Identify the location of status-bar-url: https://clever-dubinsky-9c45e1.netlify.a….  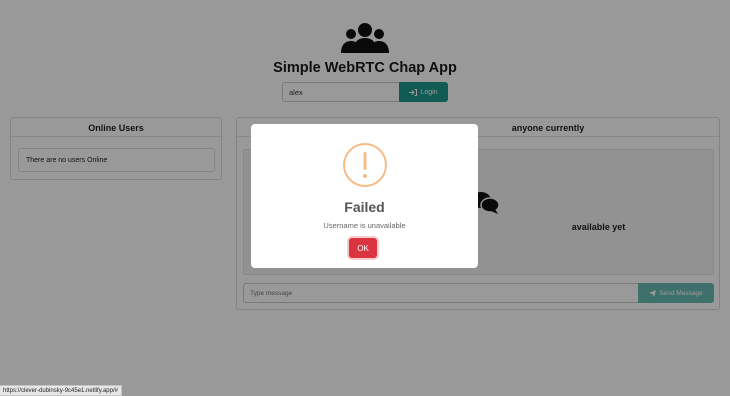
(61, 390).